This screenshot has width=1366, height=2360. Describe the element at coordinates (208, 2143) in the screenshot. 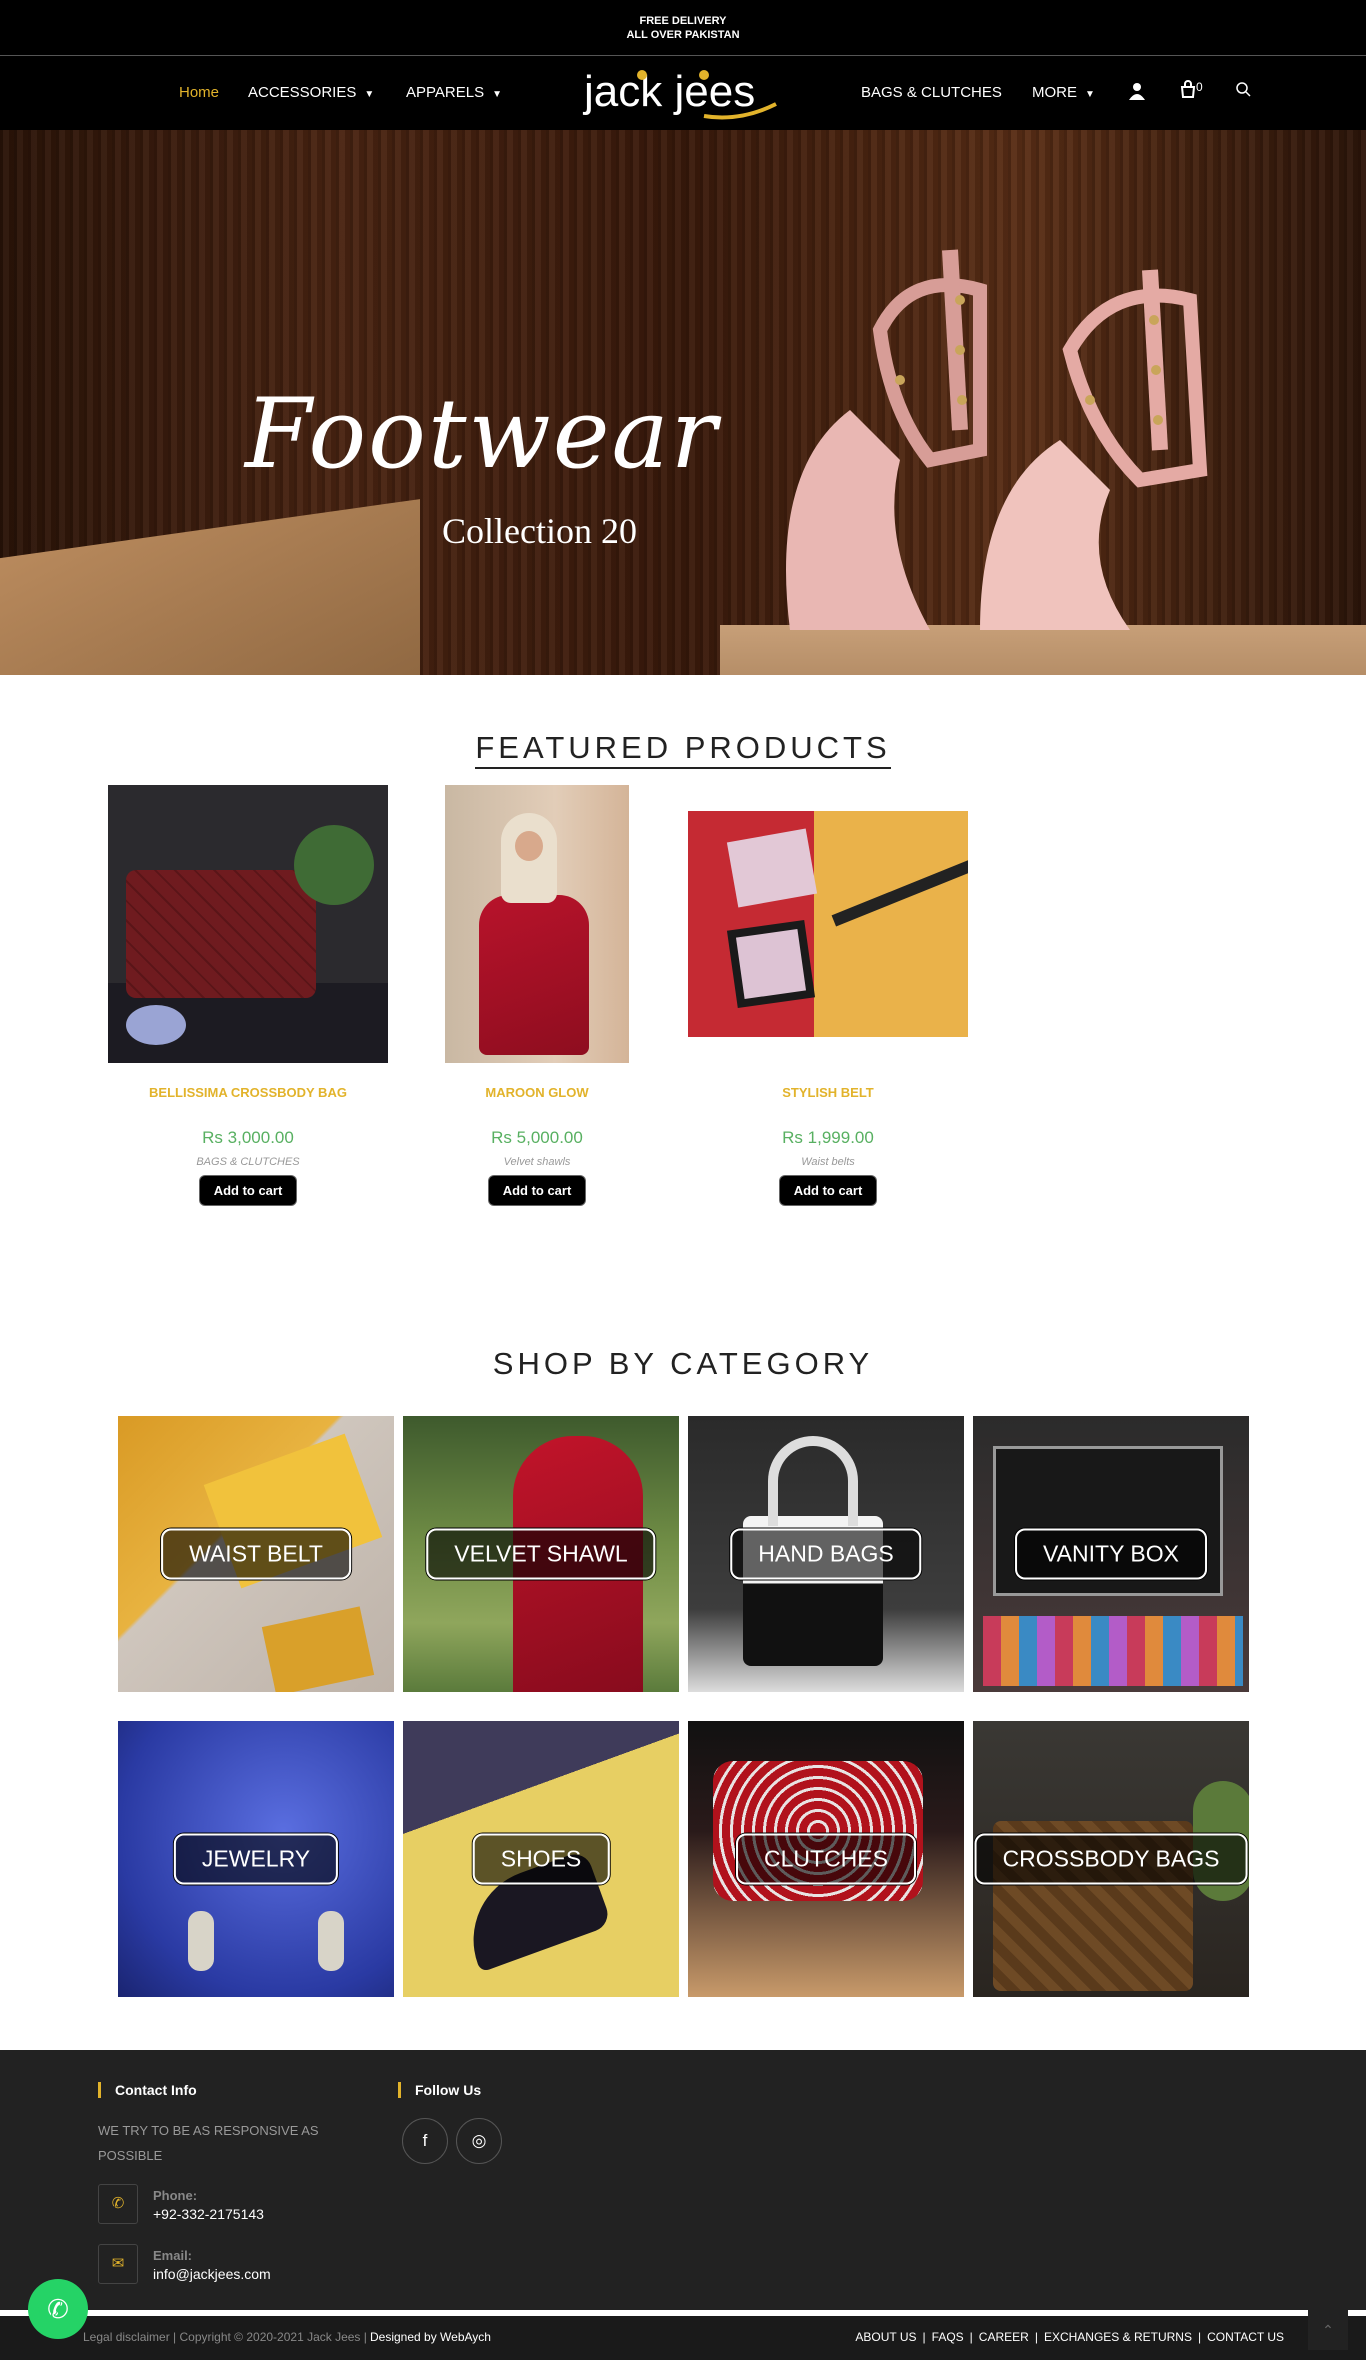

I see `contact-info-text: WE TRY TO BE AS RESPONSIVE AS POSSIBLE` at that location.